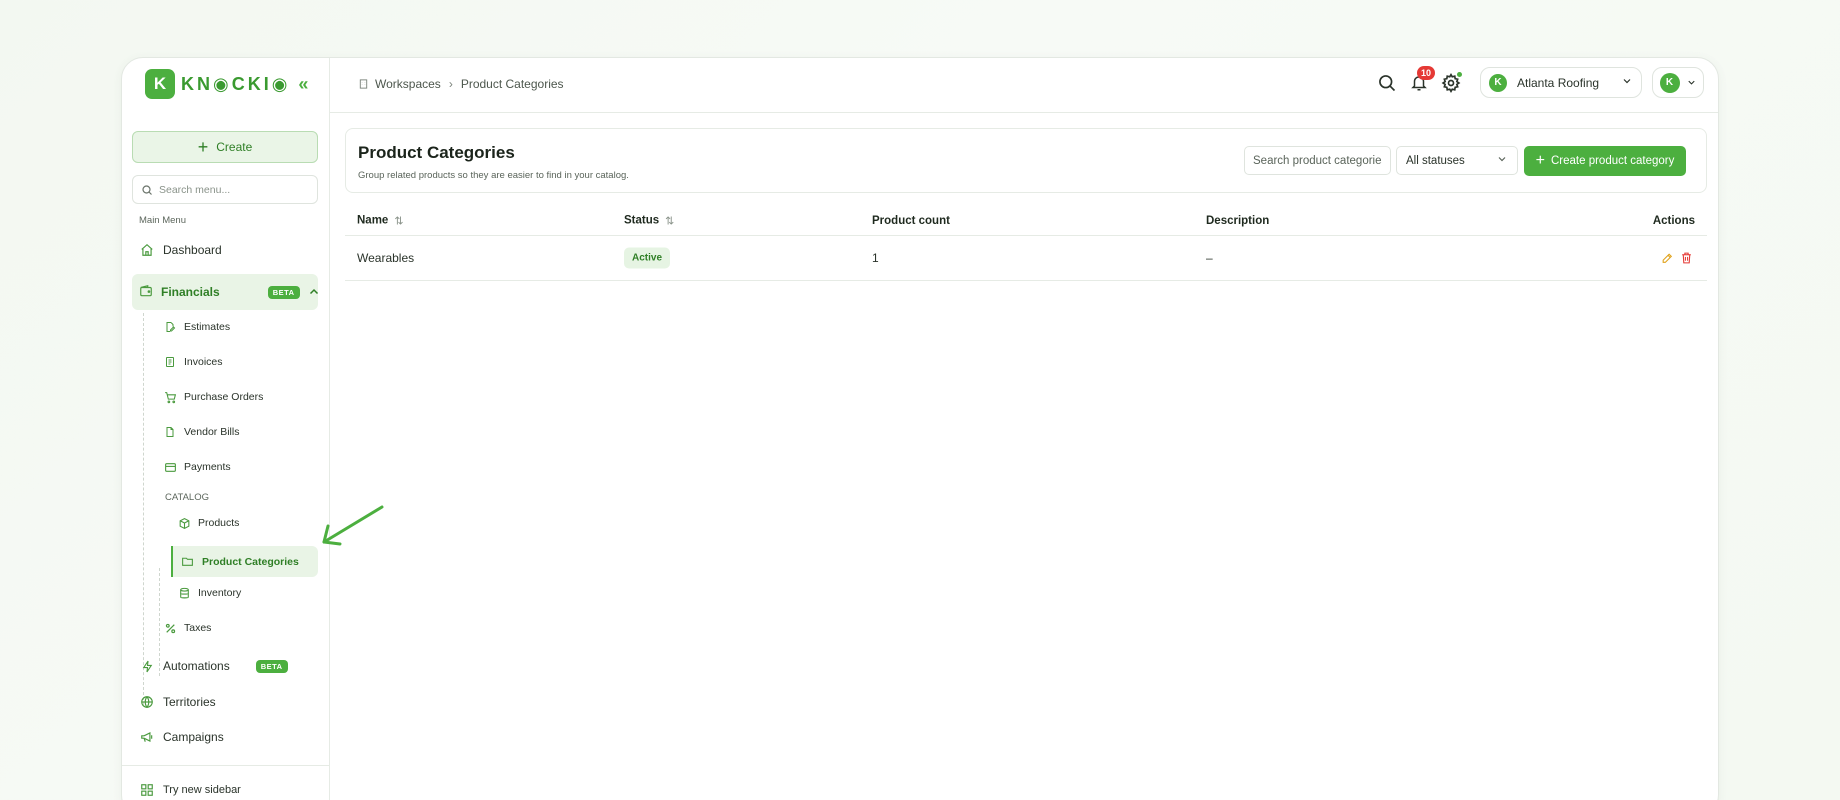  What do you see at coordinates (212, 432) in the screenshot?
I see `vendor-bills-label: Vendor Bills` at bounding box center [212, 432].